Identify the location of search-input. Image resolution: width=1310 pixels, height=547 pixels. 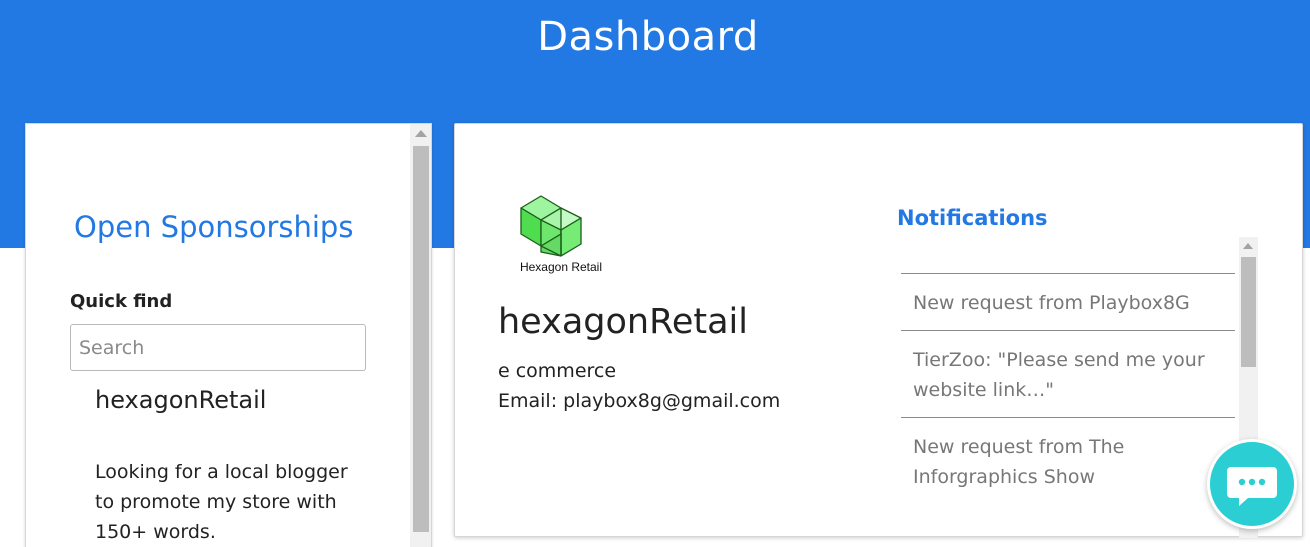
(218, 347).